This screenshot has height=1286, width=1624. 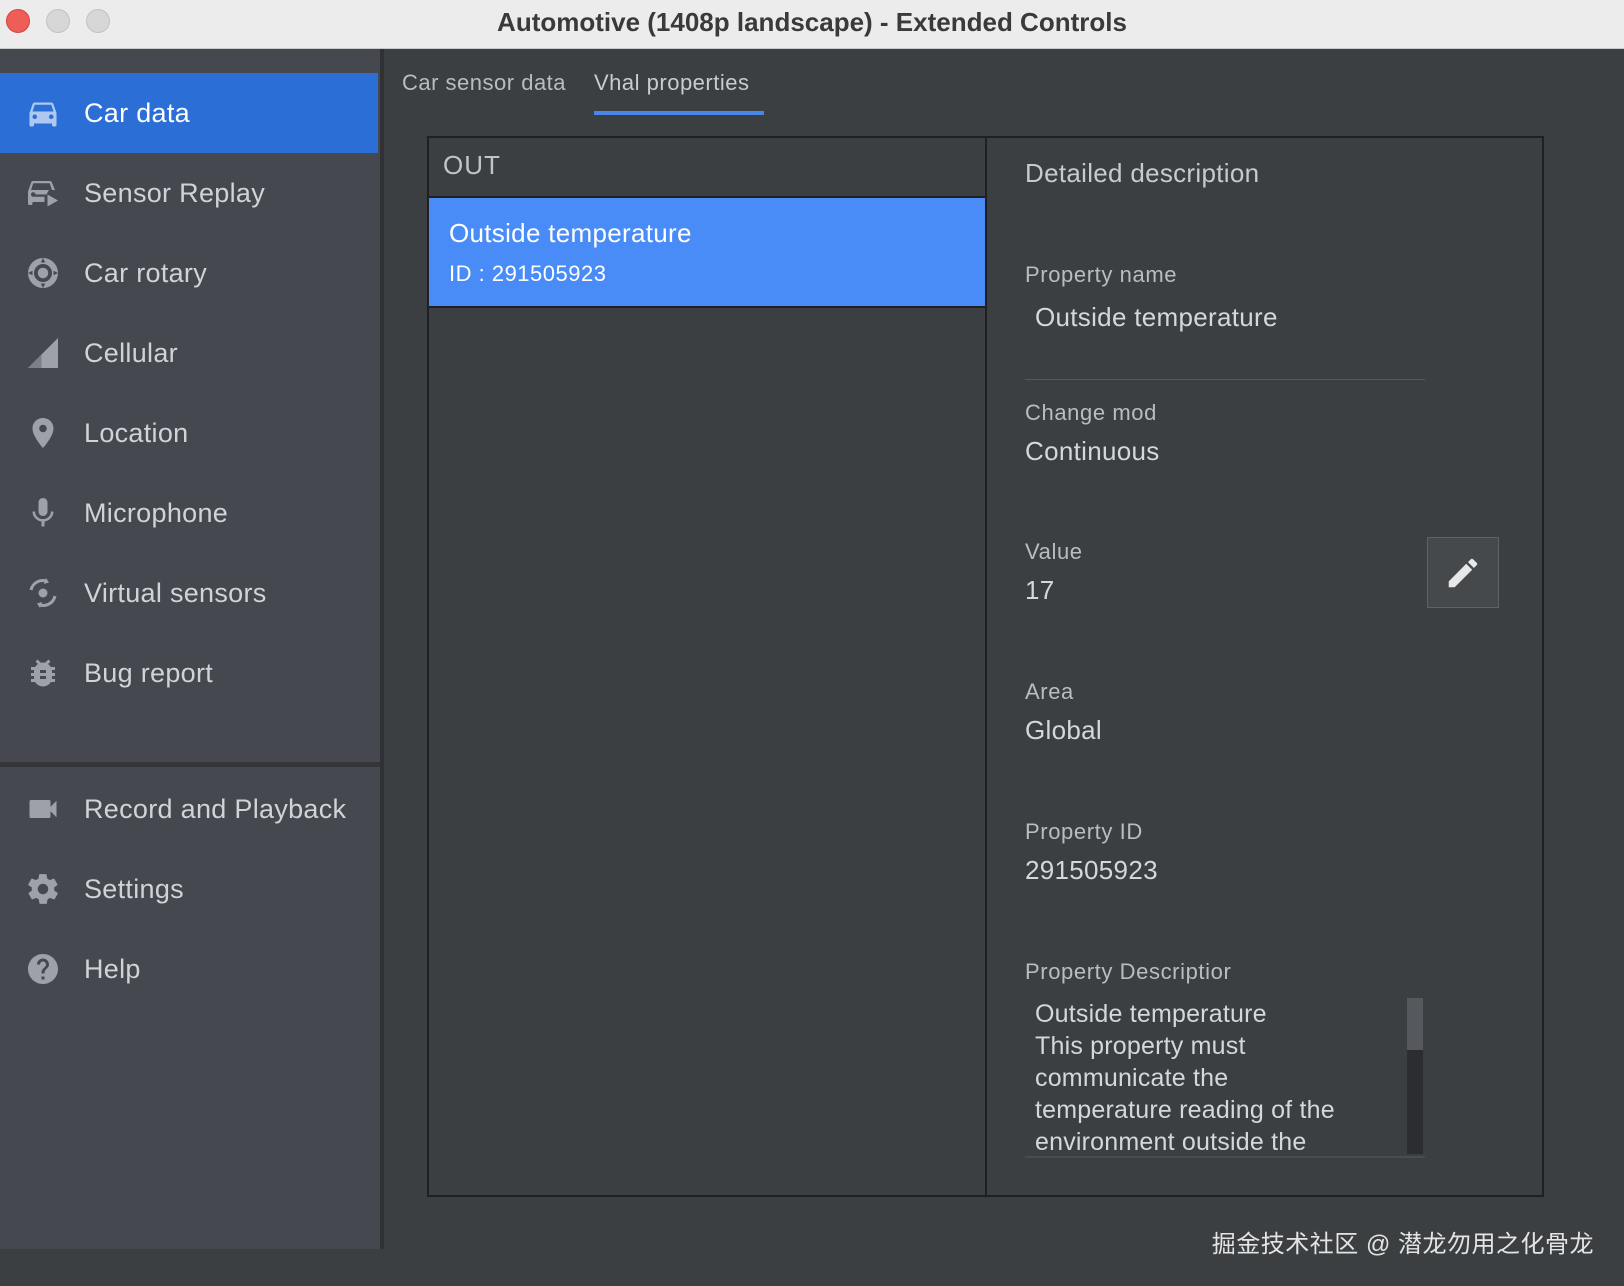 What do you see at coordinates (472, 165) in the screenshot?
I see `list-header: OUT` at bounding box center [472, 165].